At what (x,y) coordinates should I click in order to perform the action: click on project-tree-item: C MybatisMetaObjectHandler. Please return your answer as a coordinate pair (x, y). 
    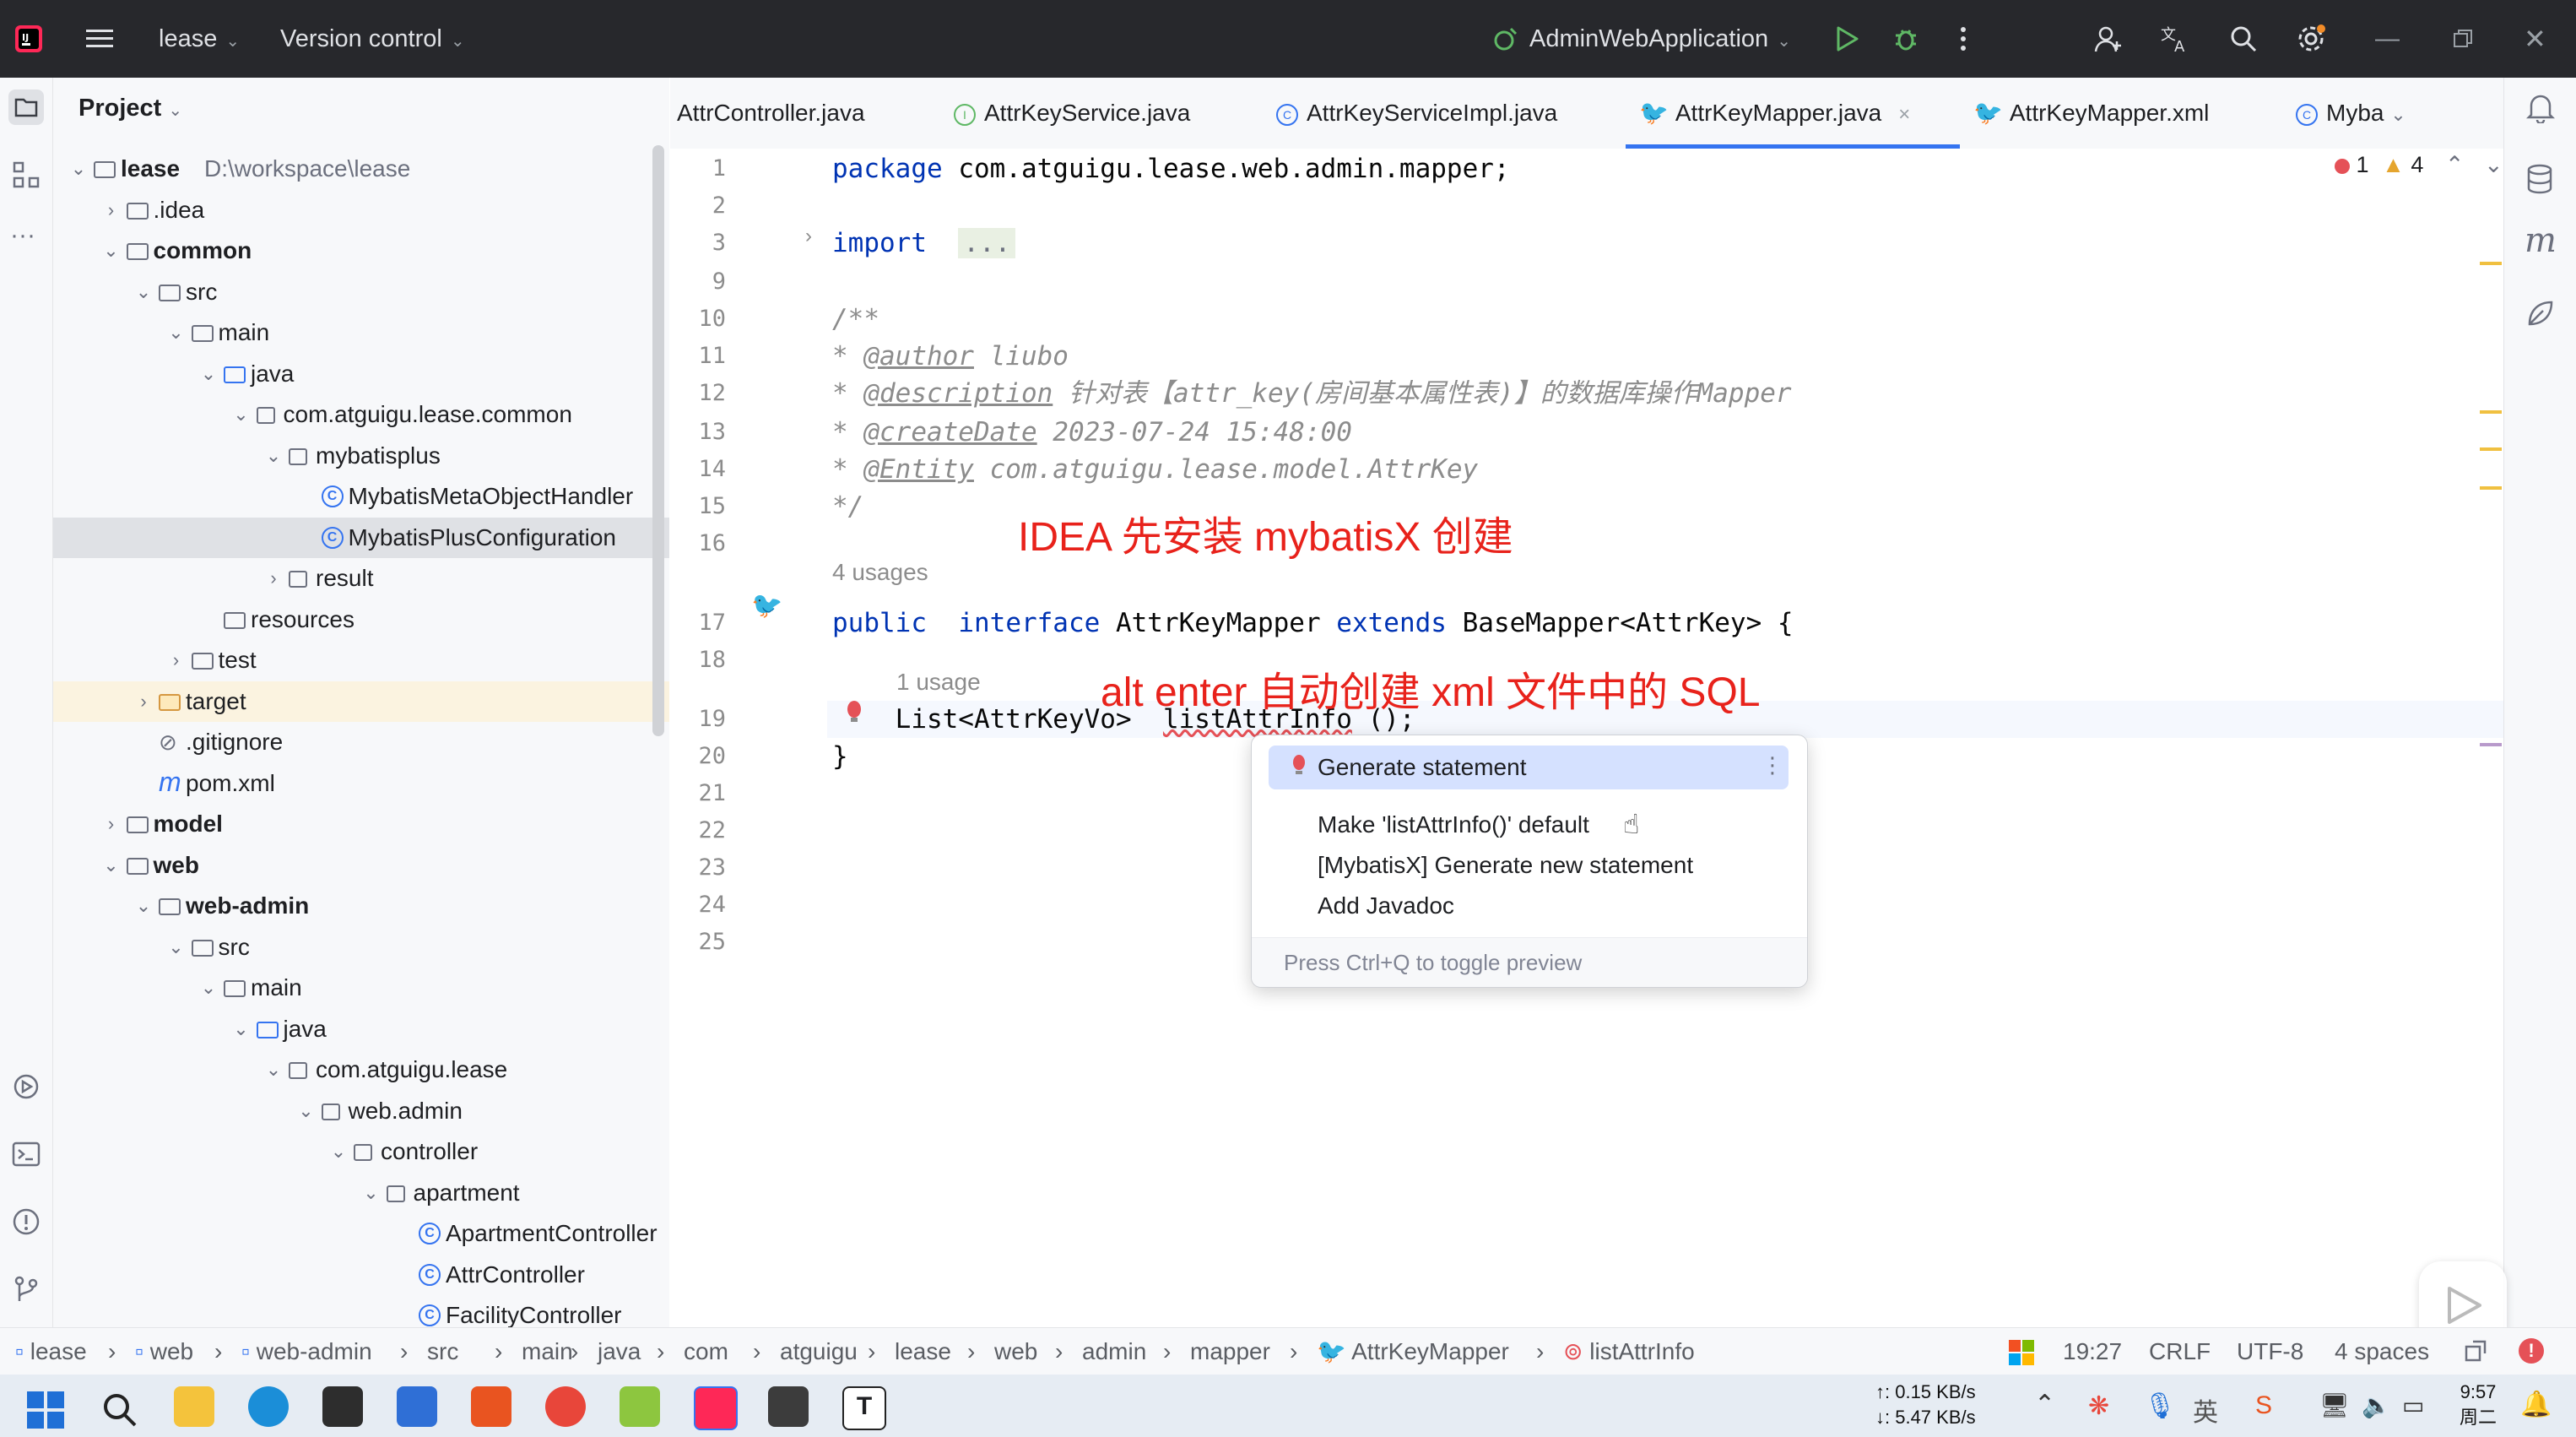
    Looking at the image, I should click on (361, 496).